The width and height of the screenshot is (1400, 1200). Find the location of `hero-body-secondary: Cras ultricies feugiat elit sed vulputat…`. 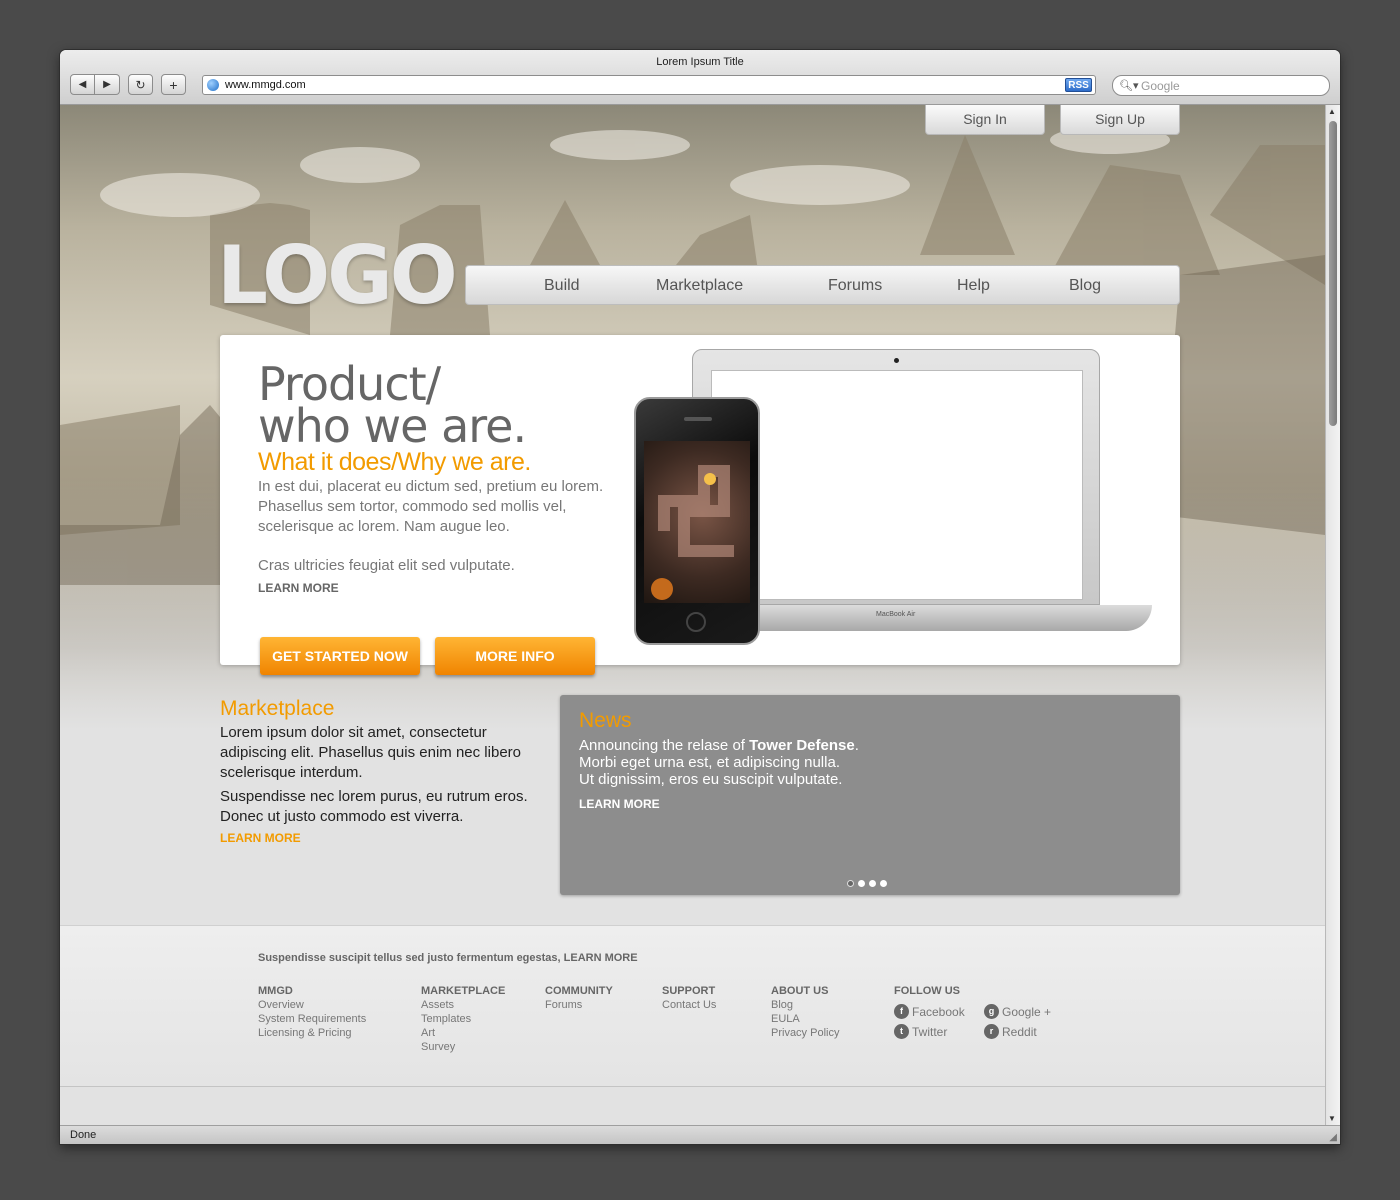

hero-body-secondary: Cras ultricies feugiat elit sed vulputat… is located at coordinates (386, 565).